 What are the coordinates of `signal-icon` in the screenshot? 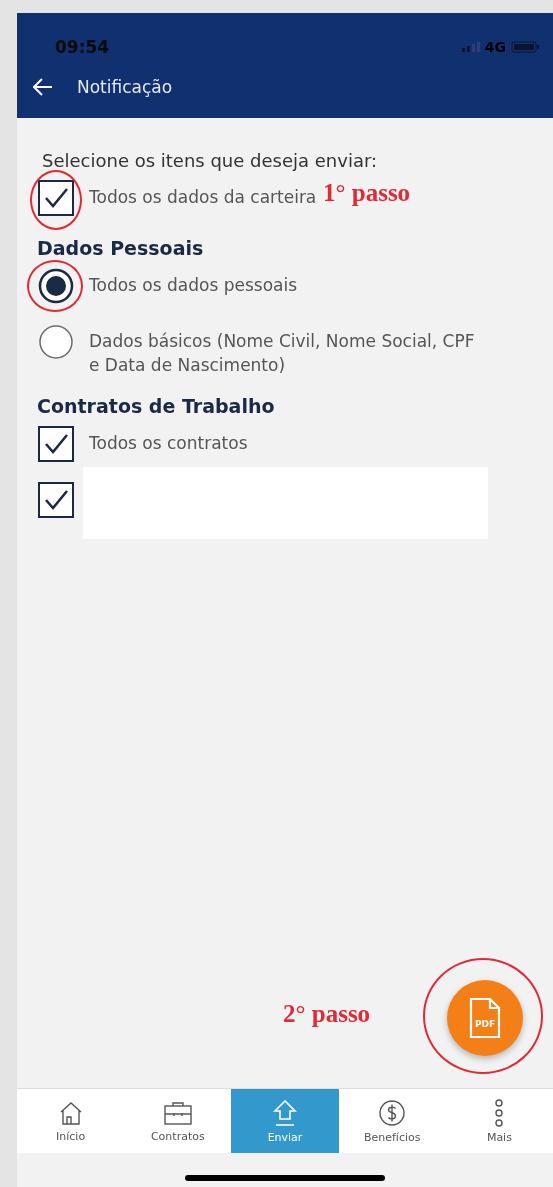 It's located at (470, 47).